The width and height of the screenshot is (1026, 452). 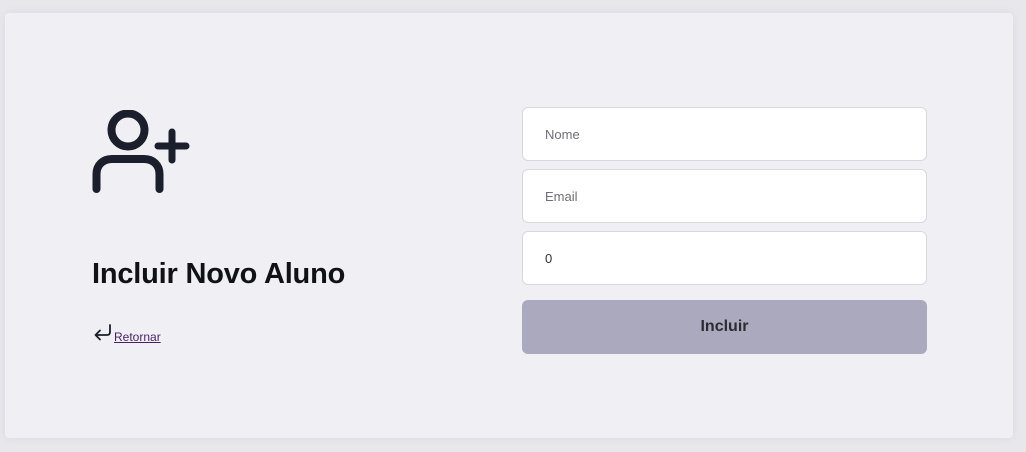 What do you see at coordinates (102, 332) in the screenshot?
I see `return-arrow-icon` at bounding box center [102, 332].